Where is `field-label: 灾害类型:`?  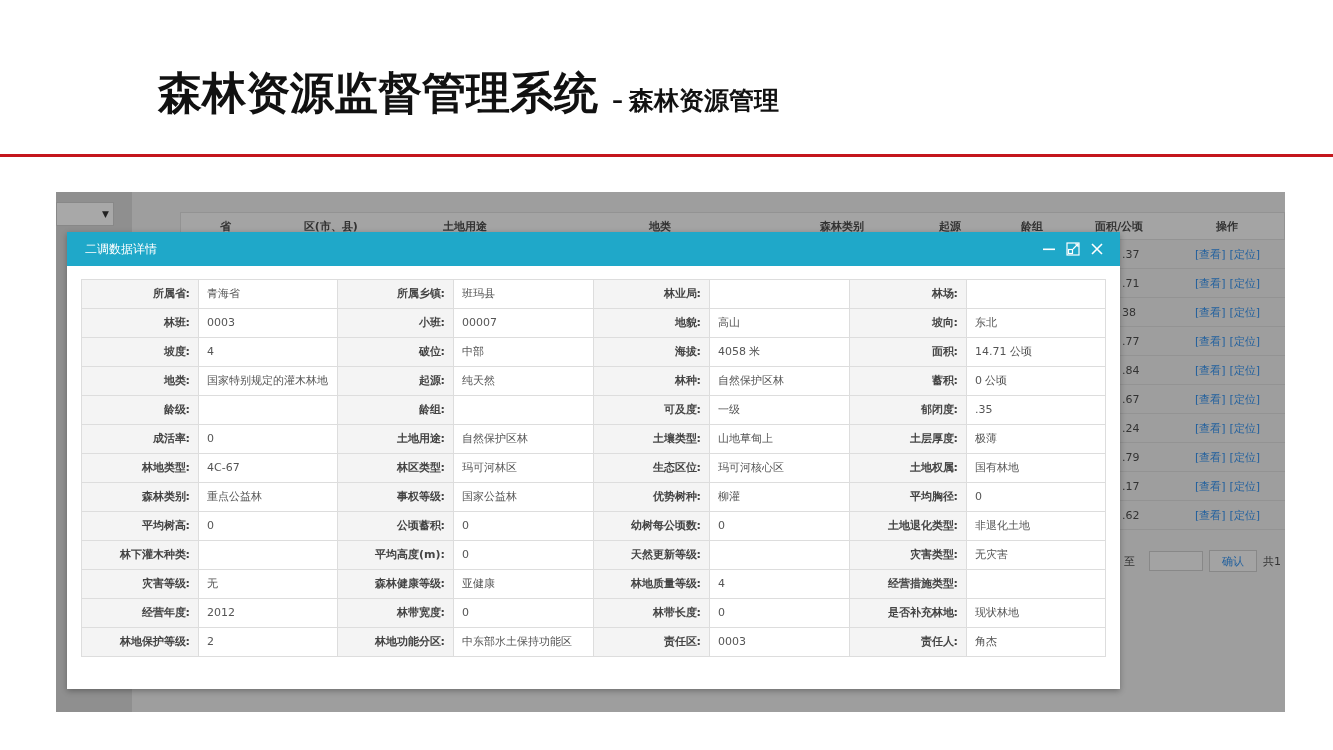 field-label: 灾害类型: is located at coordinates (908, 555).